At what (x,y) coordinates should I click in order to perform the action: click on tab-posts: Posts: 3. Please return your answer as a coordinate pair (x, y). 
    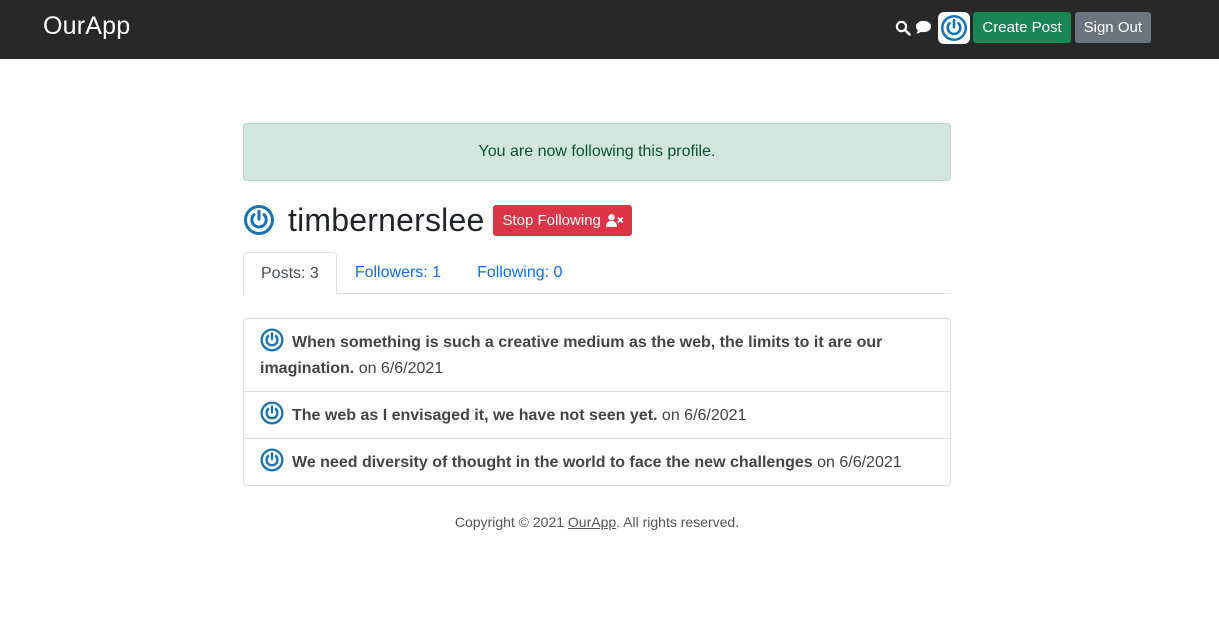
    Looking at the image, I should click on (290, 273).